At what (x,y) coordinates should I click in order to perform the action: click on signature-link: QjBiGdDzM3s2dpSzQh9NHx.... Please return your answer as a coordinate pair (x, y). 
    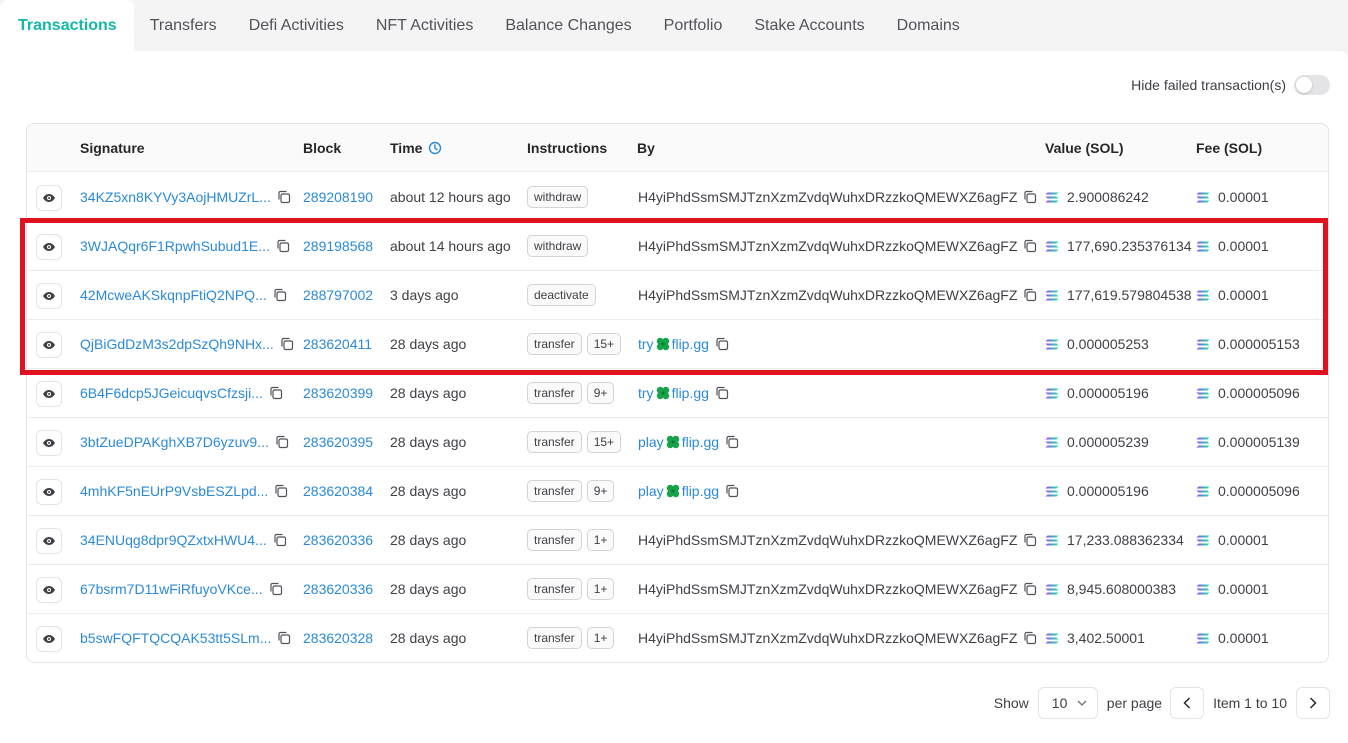
    Looking at the image, I should click on (177, 344).